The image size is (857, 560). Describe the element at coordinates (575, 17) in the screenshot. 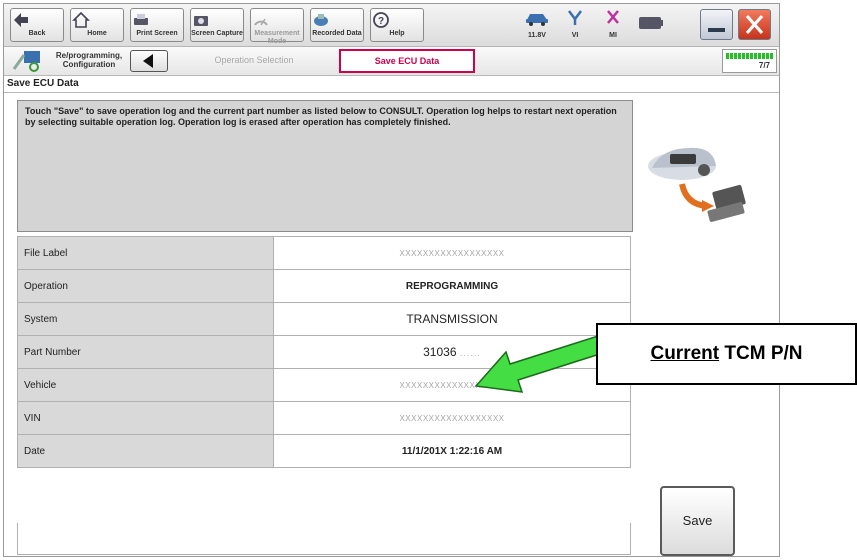

I see `vi-signal-icon` at that location.